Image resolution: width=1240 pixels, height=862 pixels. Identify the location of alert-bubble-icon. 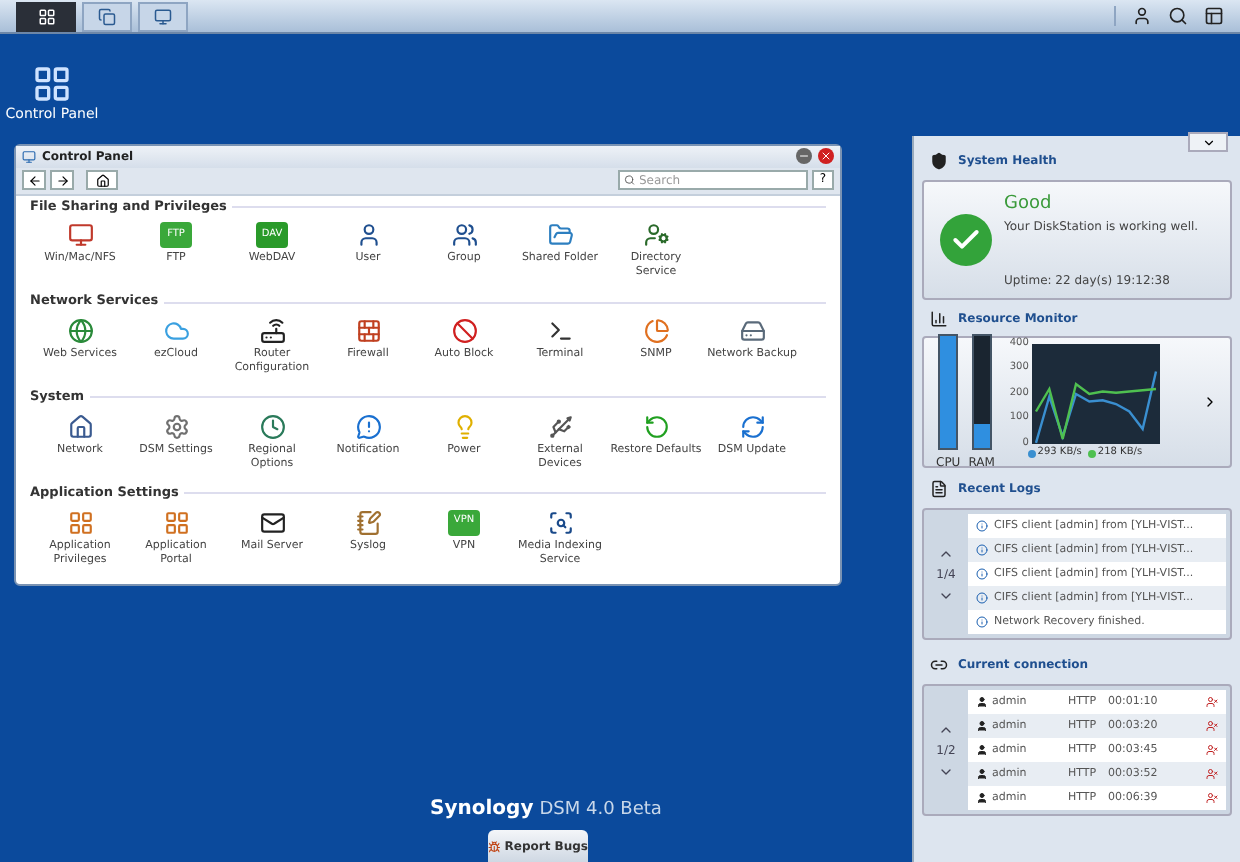
(368, 426).